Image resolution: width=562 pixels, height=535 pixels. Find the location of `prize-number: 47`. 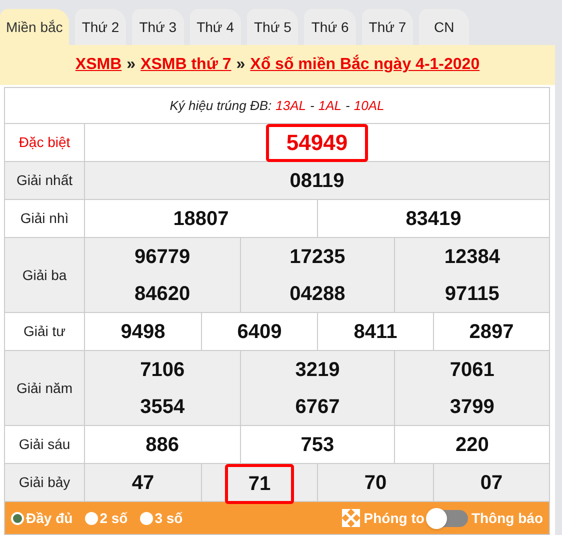

prize-number: 47 is located at coordinates (143, 483).